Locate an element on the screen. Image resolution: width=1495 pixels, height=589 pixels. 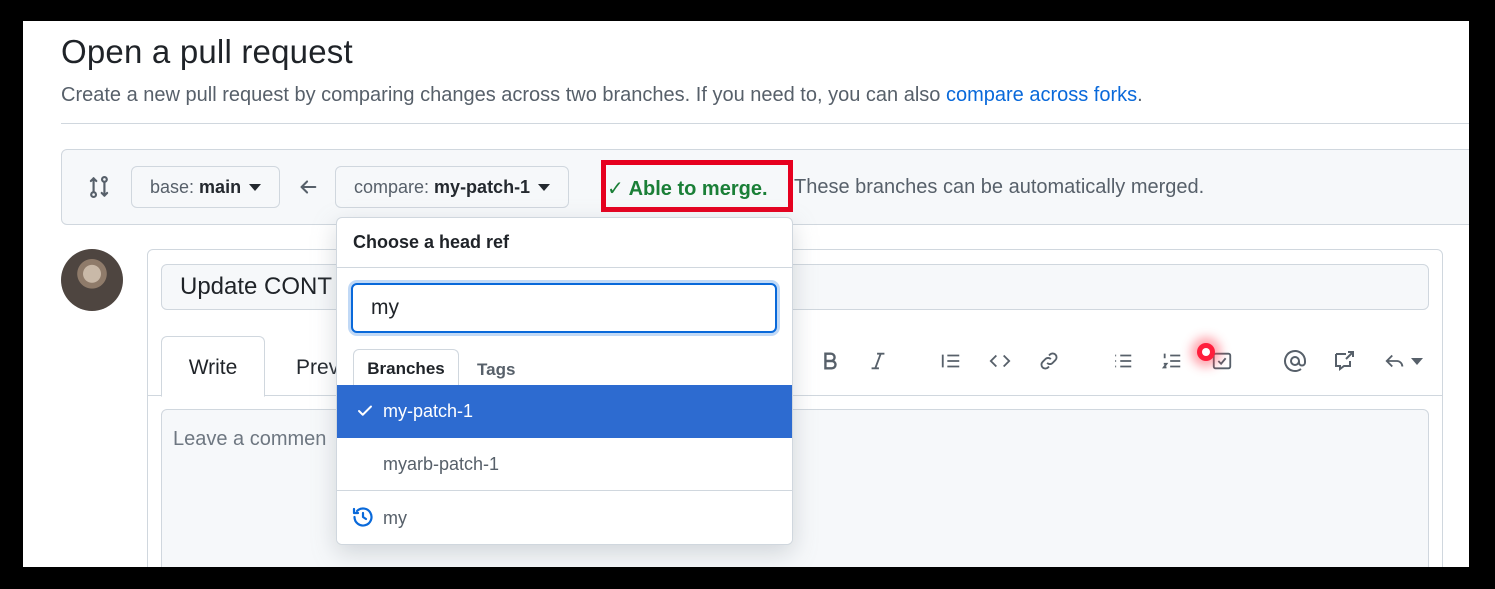
bold-icon is located at coordinates (830, 361).